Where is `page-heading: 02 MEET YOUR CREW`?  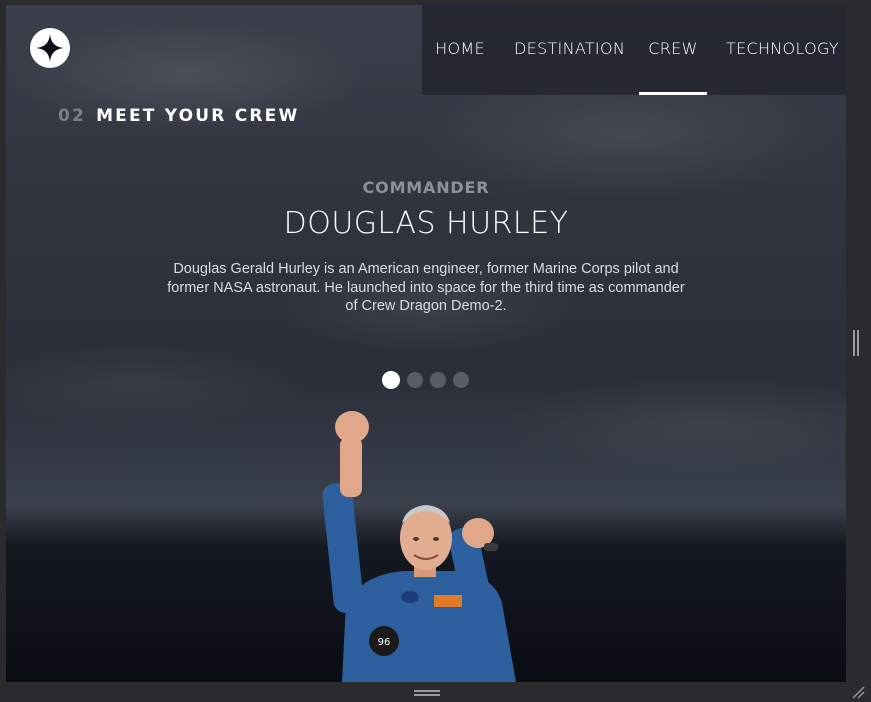 page-heading: 02 MEET YOUR CREW is located at coordinates (178, 116).